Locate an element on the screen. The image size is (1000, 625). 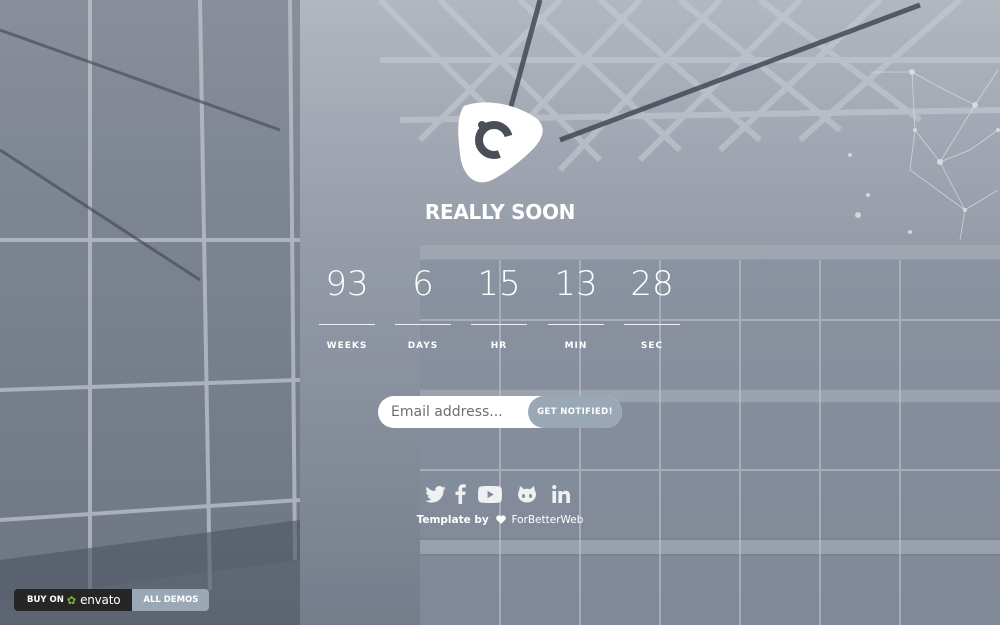
all-demos-button: ALL DEMOS is located at coordinates (171, 600).